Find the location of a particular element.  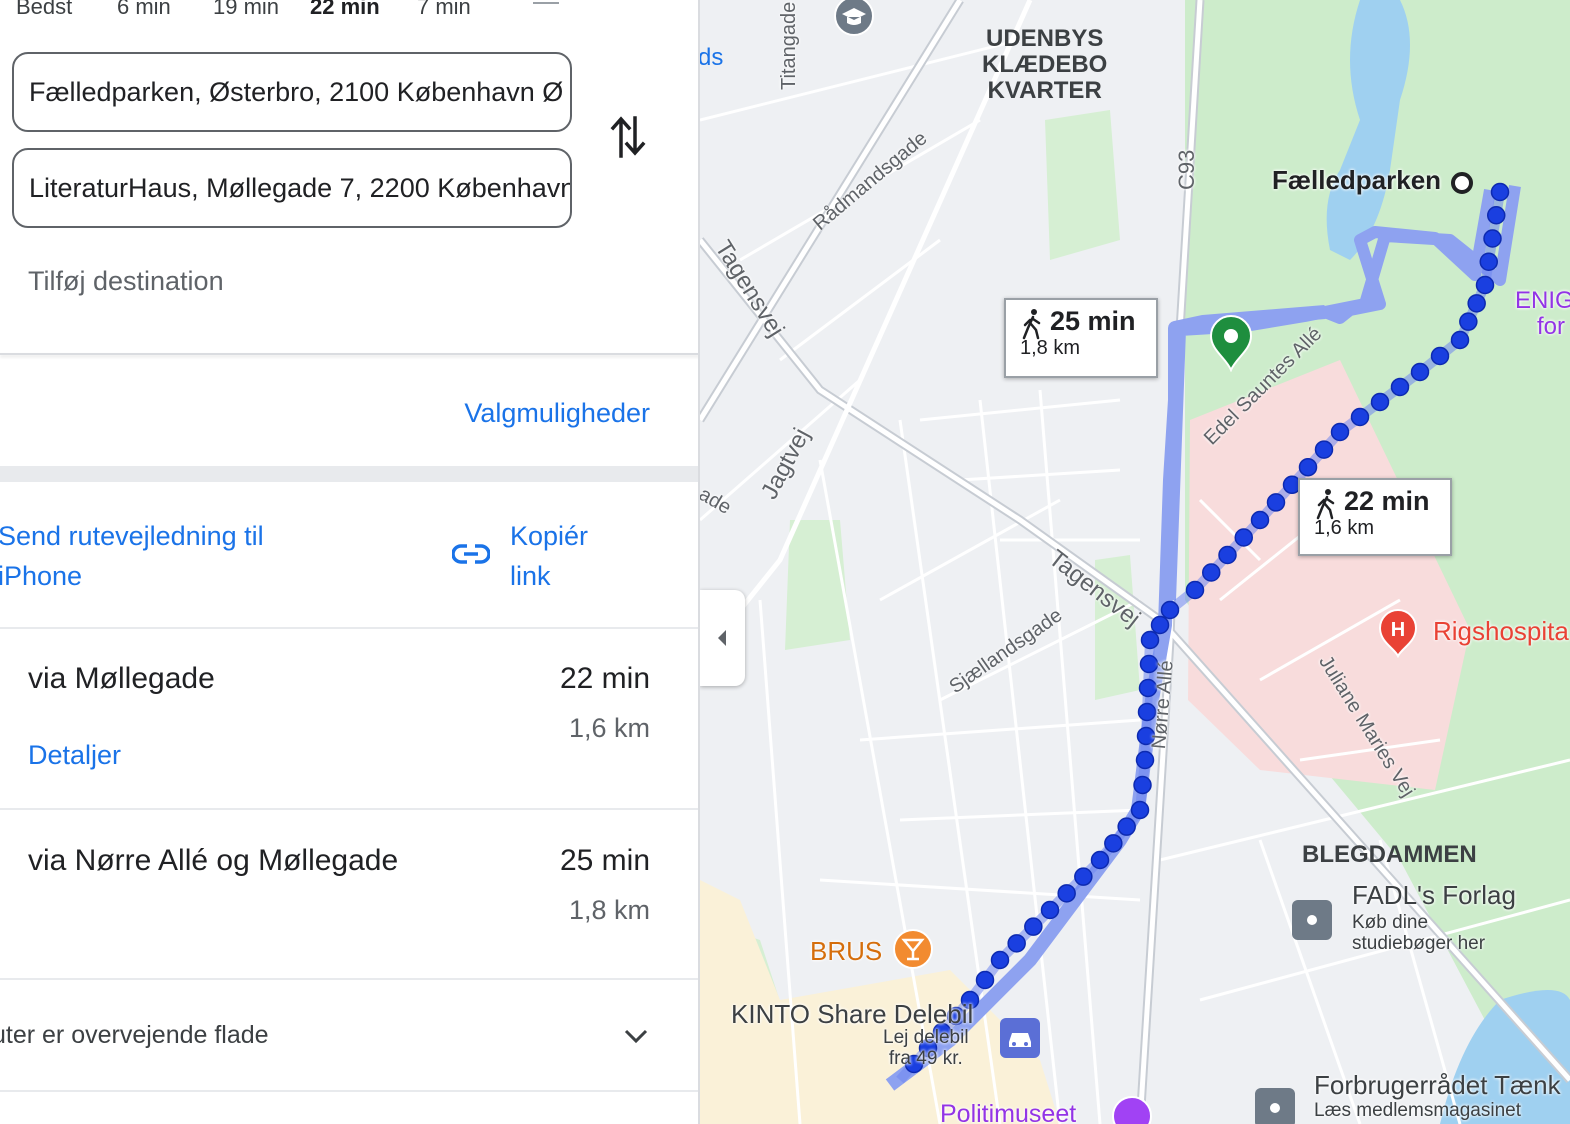

terrain-note: uter er overvejende flade is located at coordinates (134, 1035).